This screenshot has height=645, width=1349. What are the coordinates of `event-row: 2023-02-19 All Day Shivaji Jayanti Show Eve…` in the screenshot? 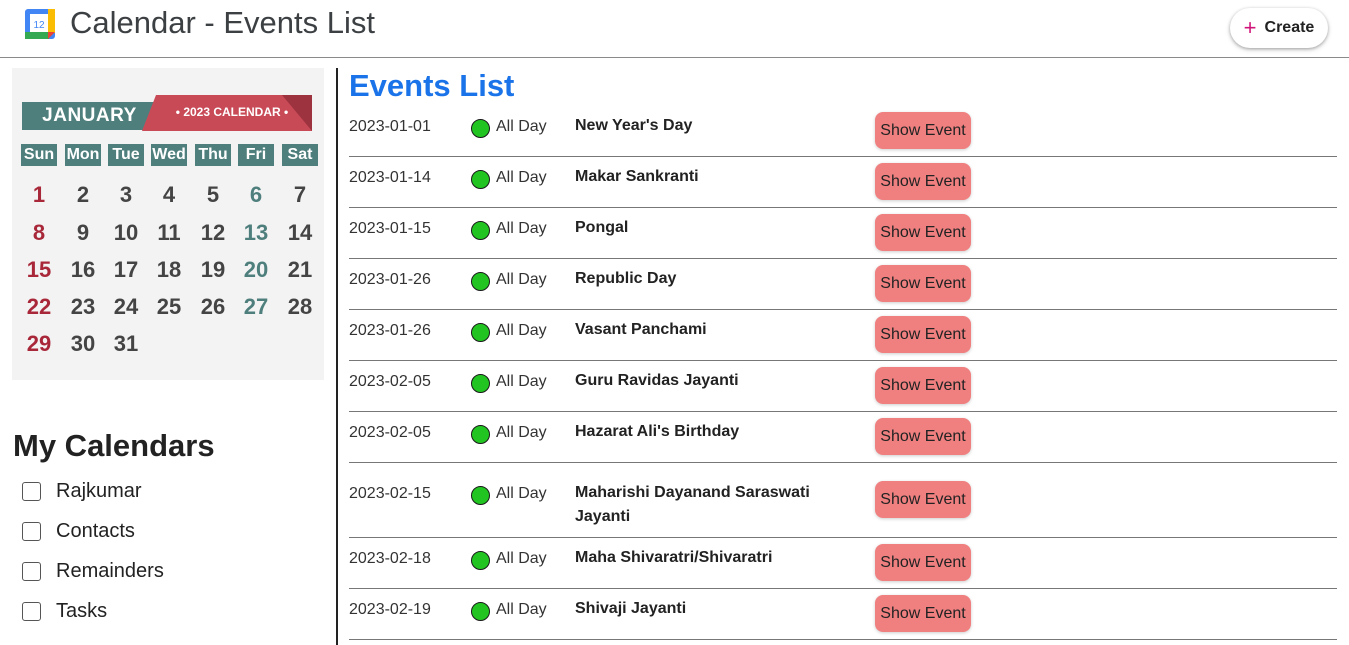 It's located at (843, 614).